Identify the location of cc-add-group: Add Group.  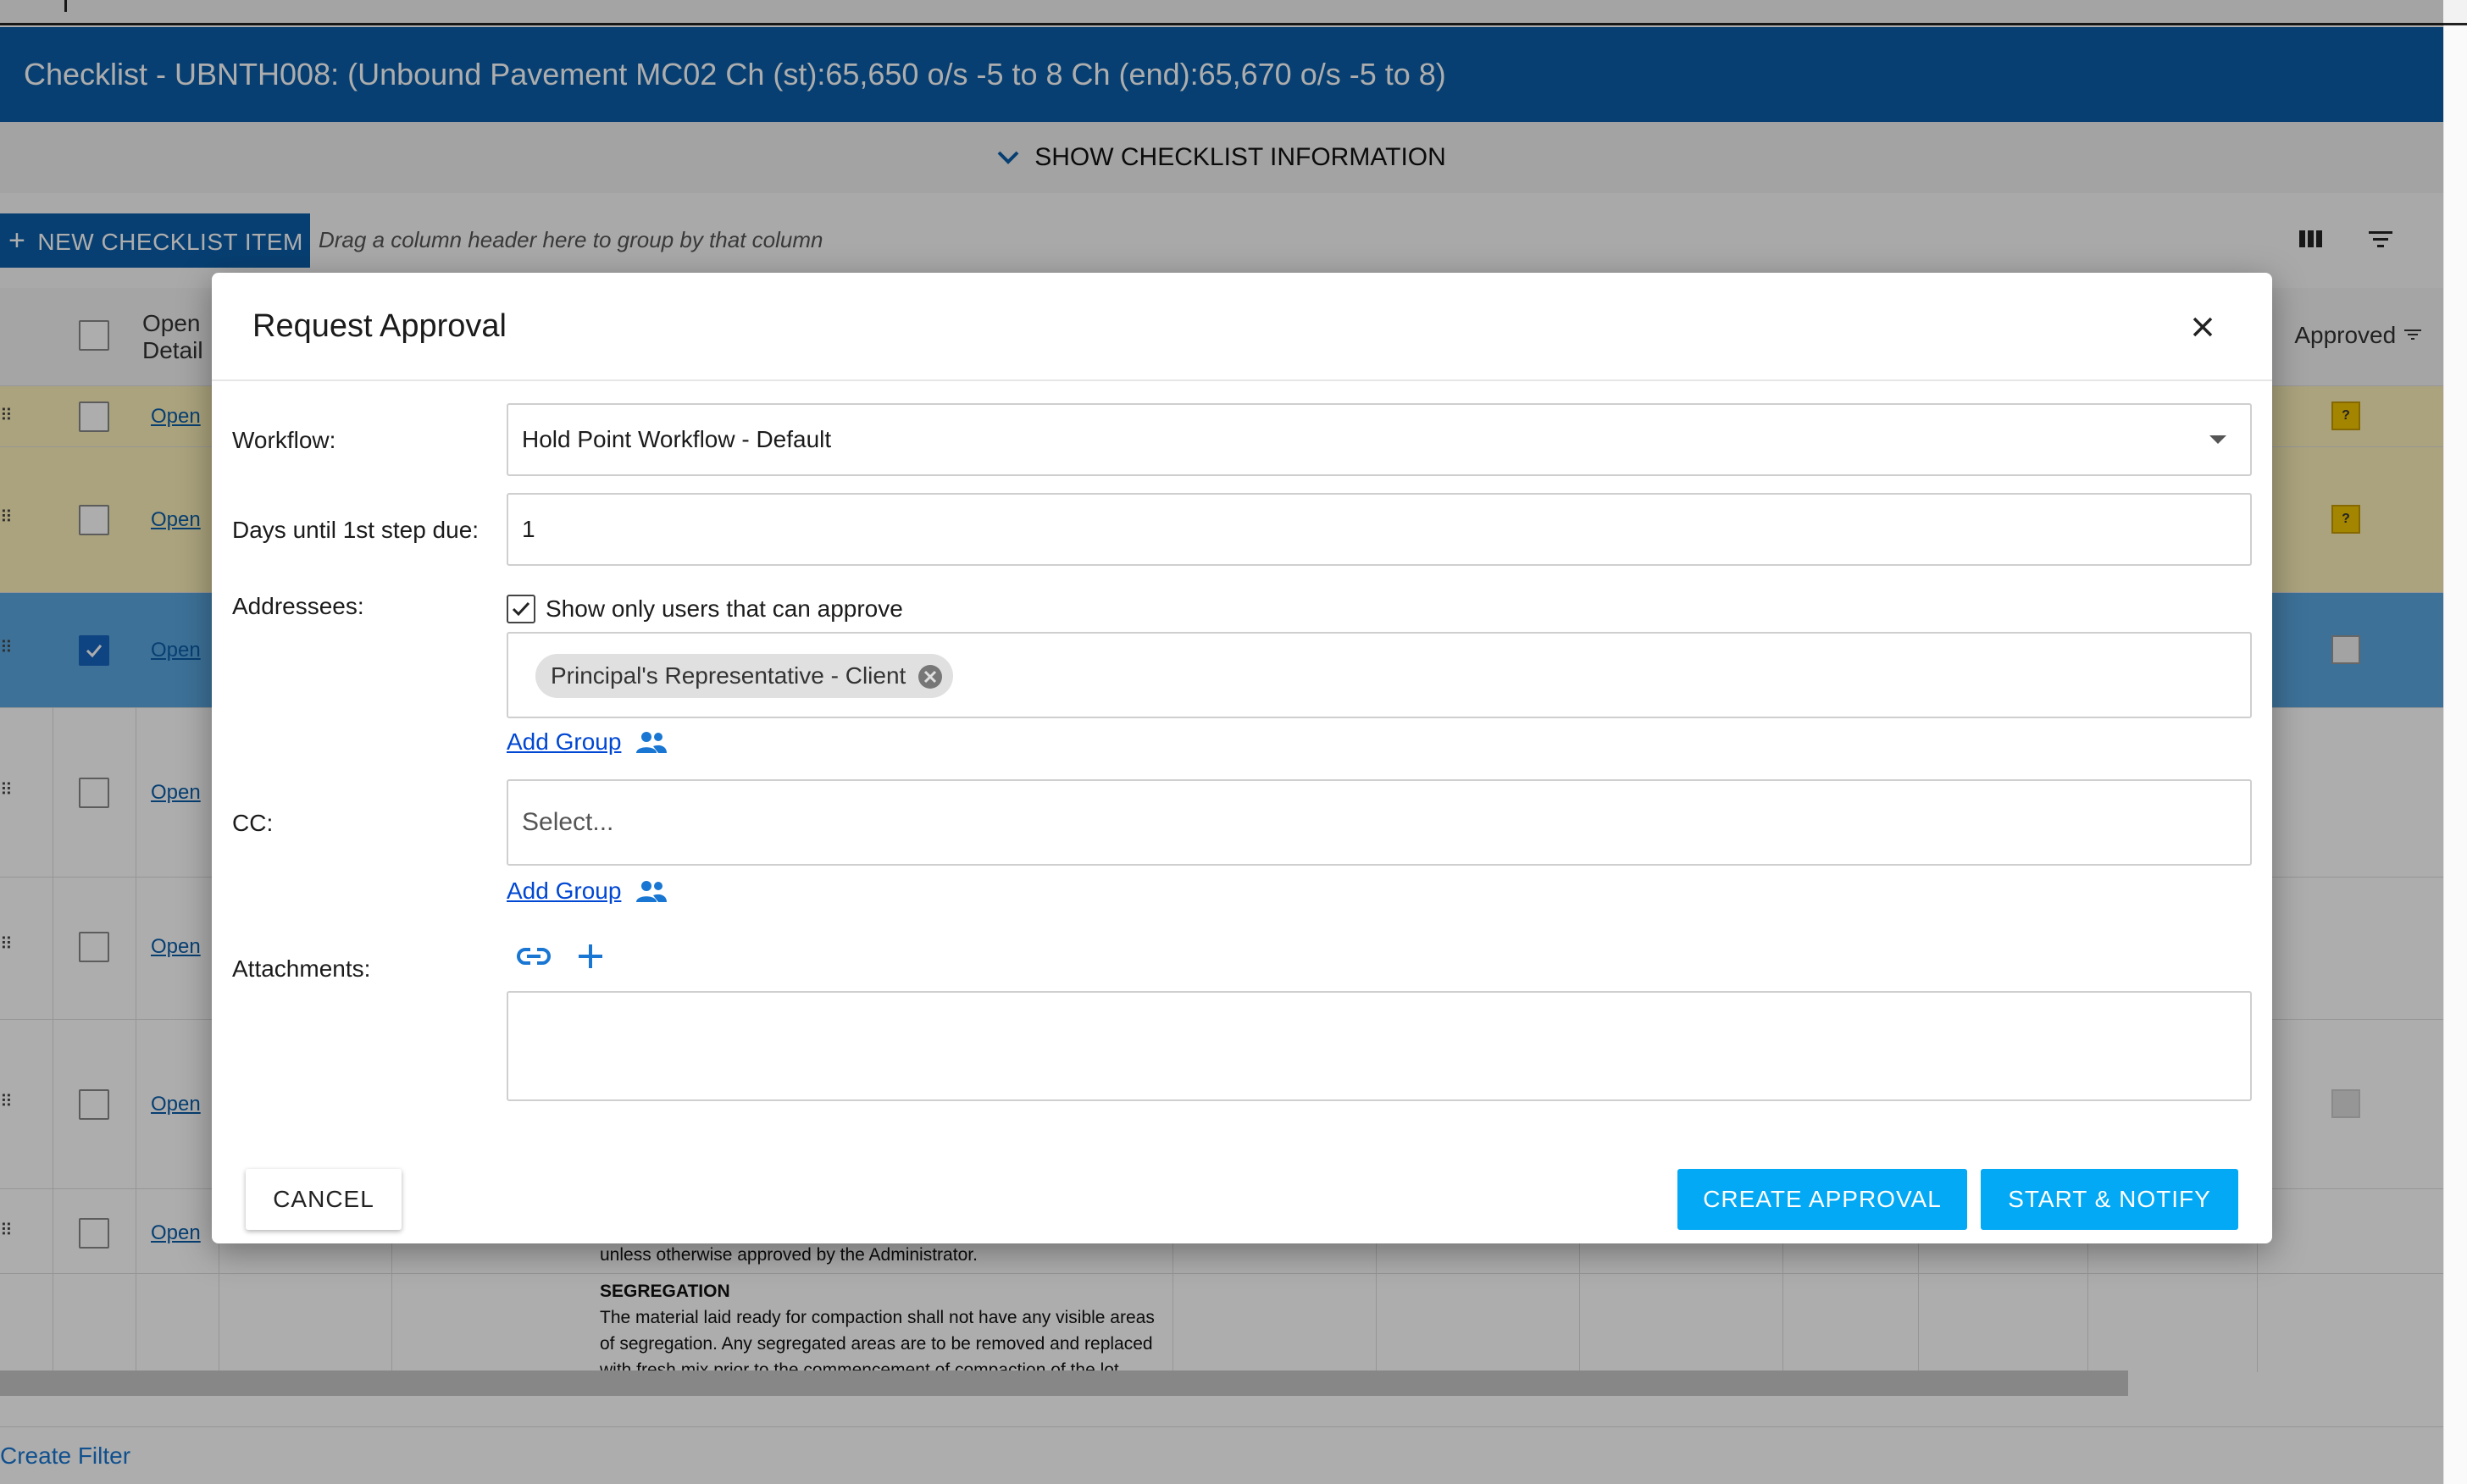
(587, 891).